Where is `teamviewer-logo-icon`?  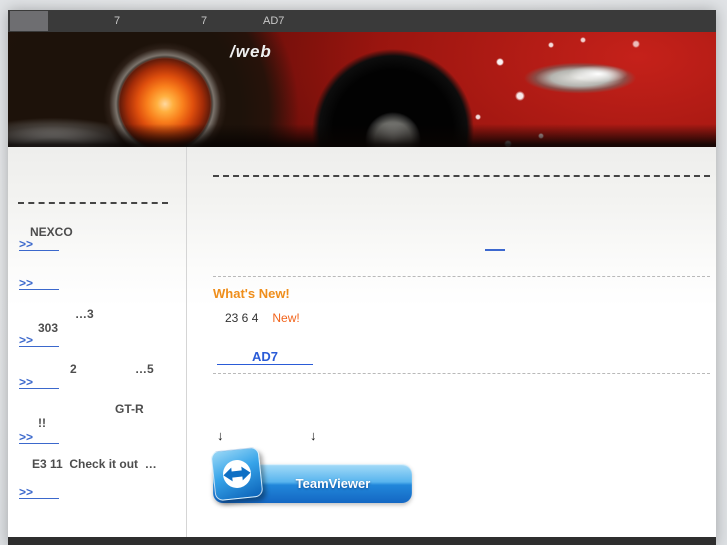 teamviewer-logo-icon is located at coordinates (237, 474).